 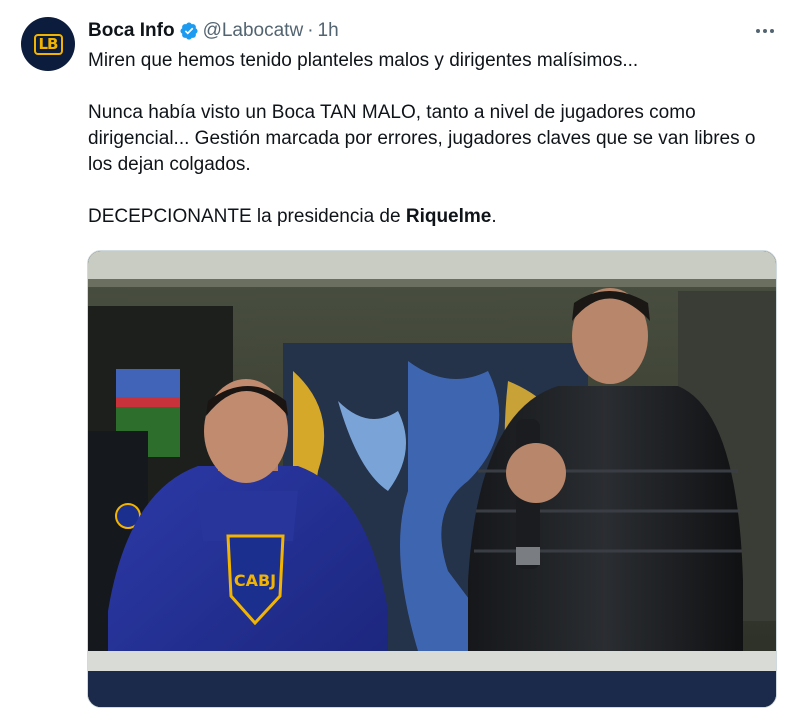 I want to click on balcony-rail, so click(x=432, y=661).